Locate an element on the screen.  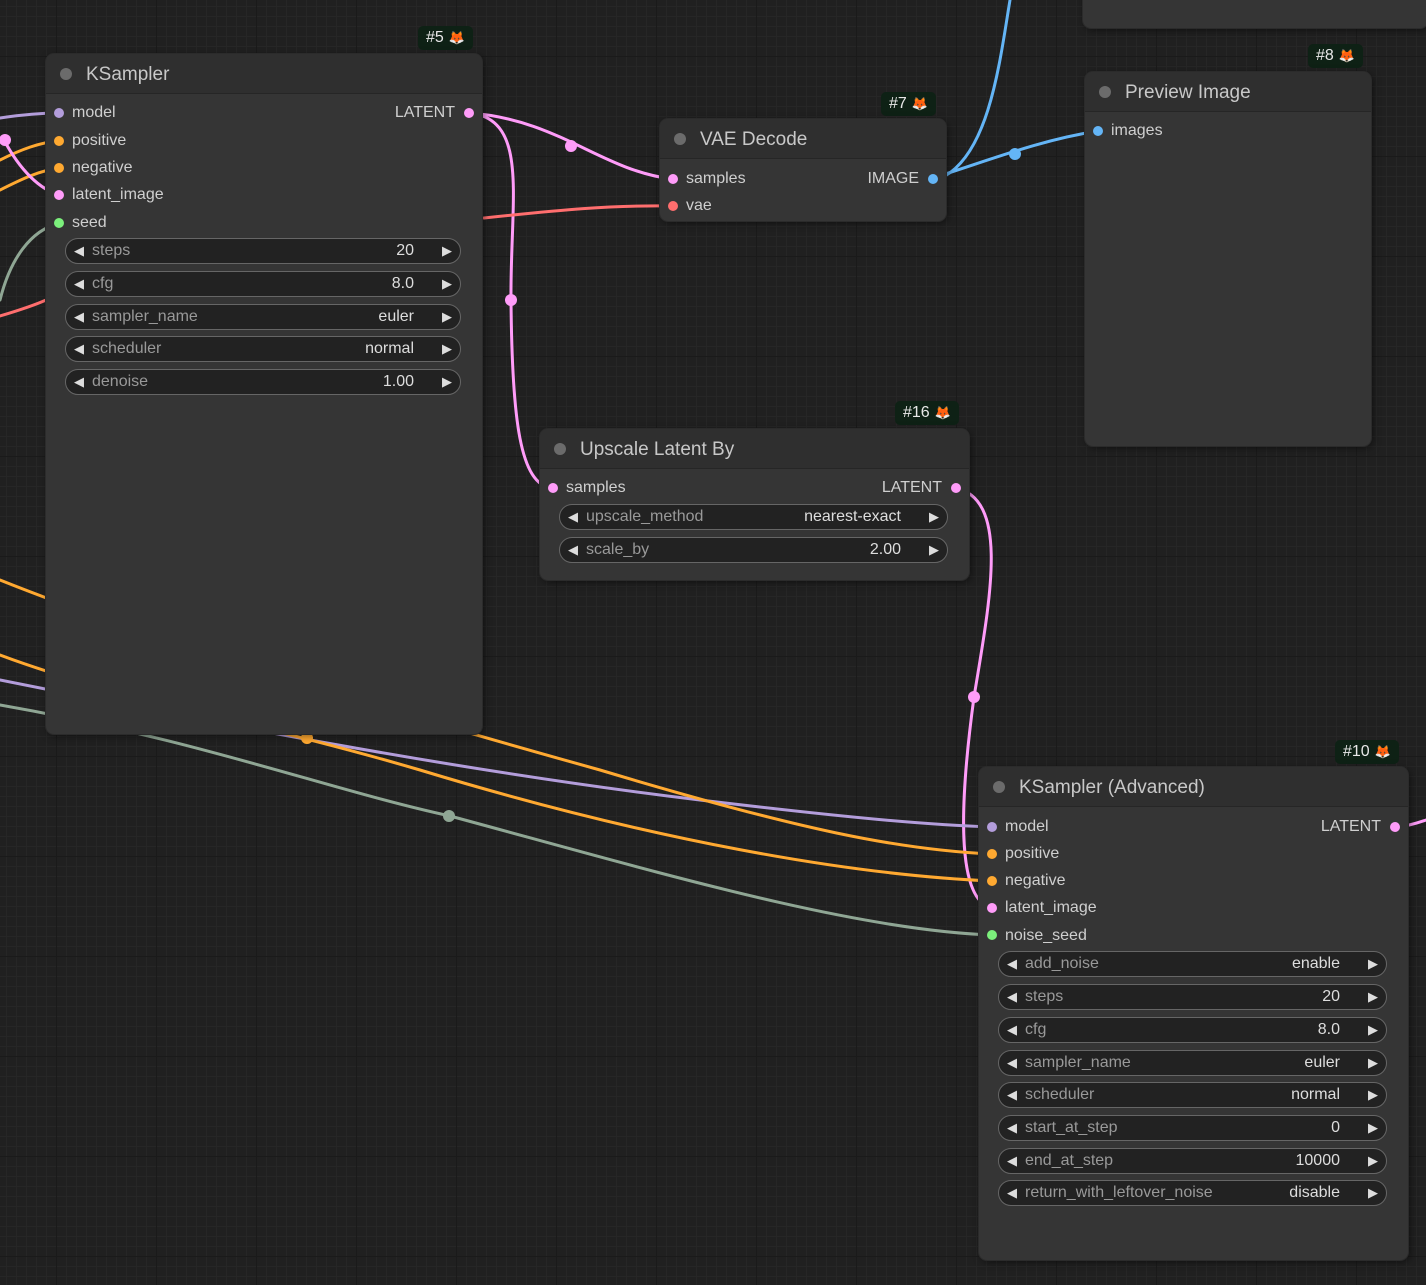
widget-denoise: ◀ denoise 1.00 ▶ is located at coordinates (263, 382).